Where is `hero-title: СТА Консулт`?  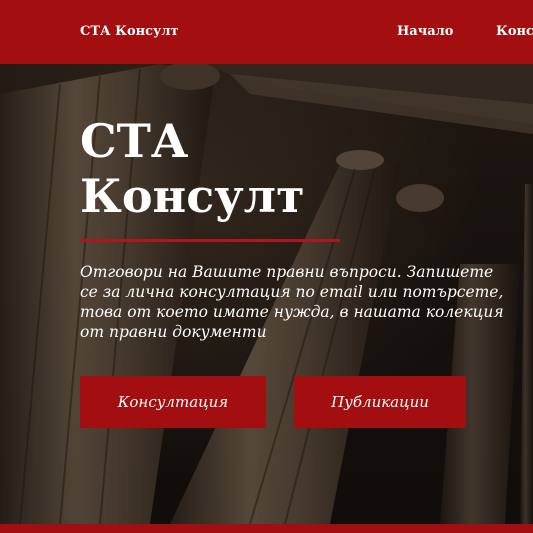
hero-title: СТА Консулт is located at coordinates (192, 169).